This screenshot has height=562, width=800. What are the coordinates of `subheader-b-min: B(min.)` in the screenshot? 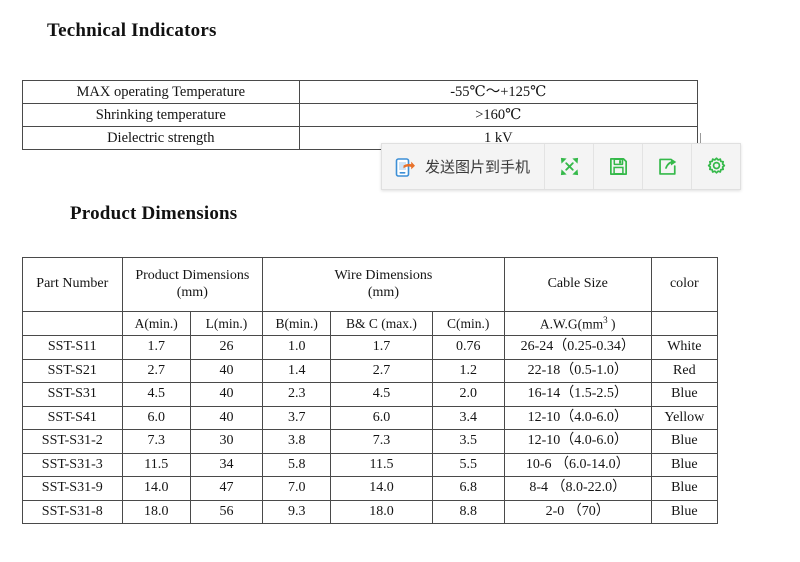 It's located at (297, 323).